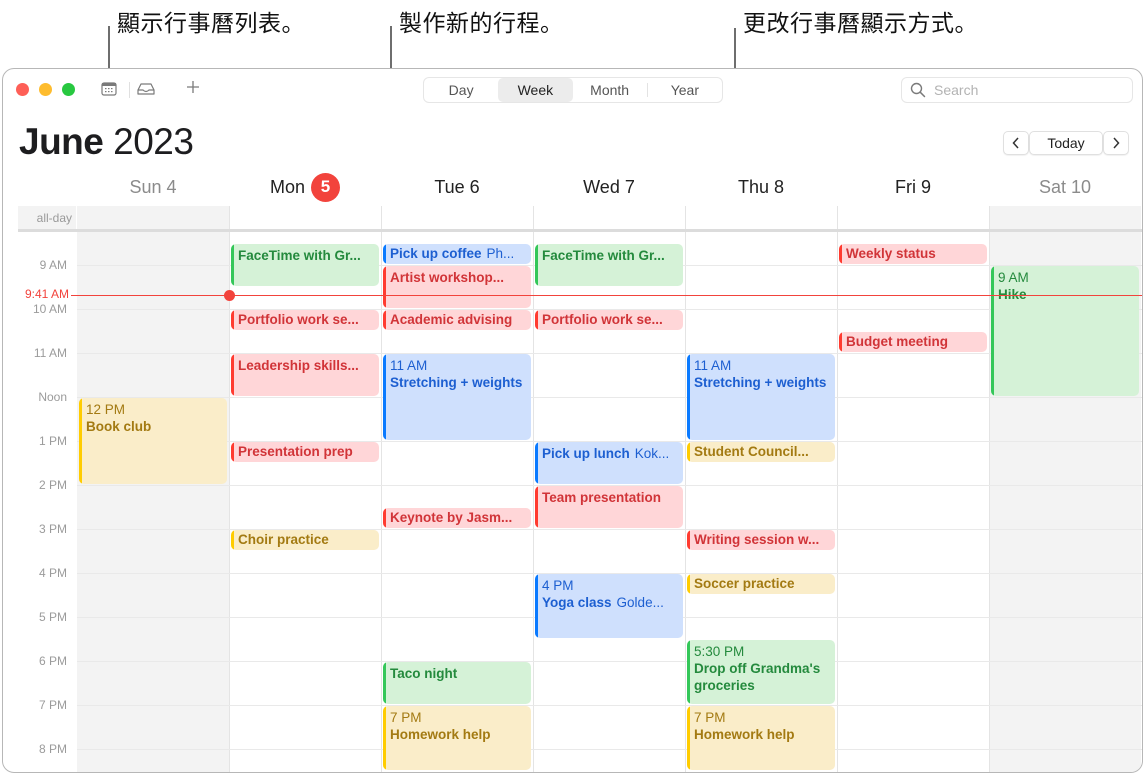 The height and width of the screenshot is (774, 1144). What do you see at coordinates (481, 24) in the screenshot?
I see `callout-new-event: 製作新的行程。` at bounding box center [481, 24].